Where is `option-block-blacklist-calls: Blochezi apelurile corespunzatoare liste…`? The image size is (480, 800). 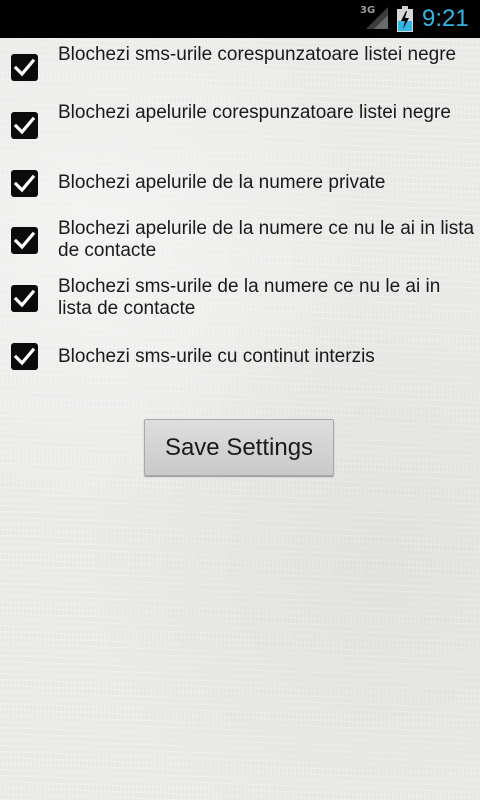 option-block-blacklist-calls: Blochezi apelurile corespunzatoare liste… is located at coordinates (240, 125).